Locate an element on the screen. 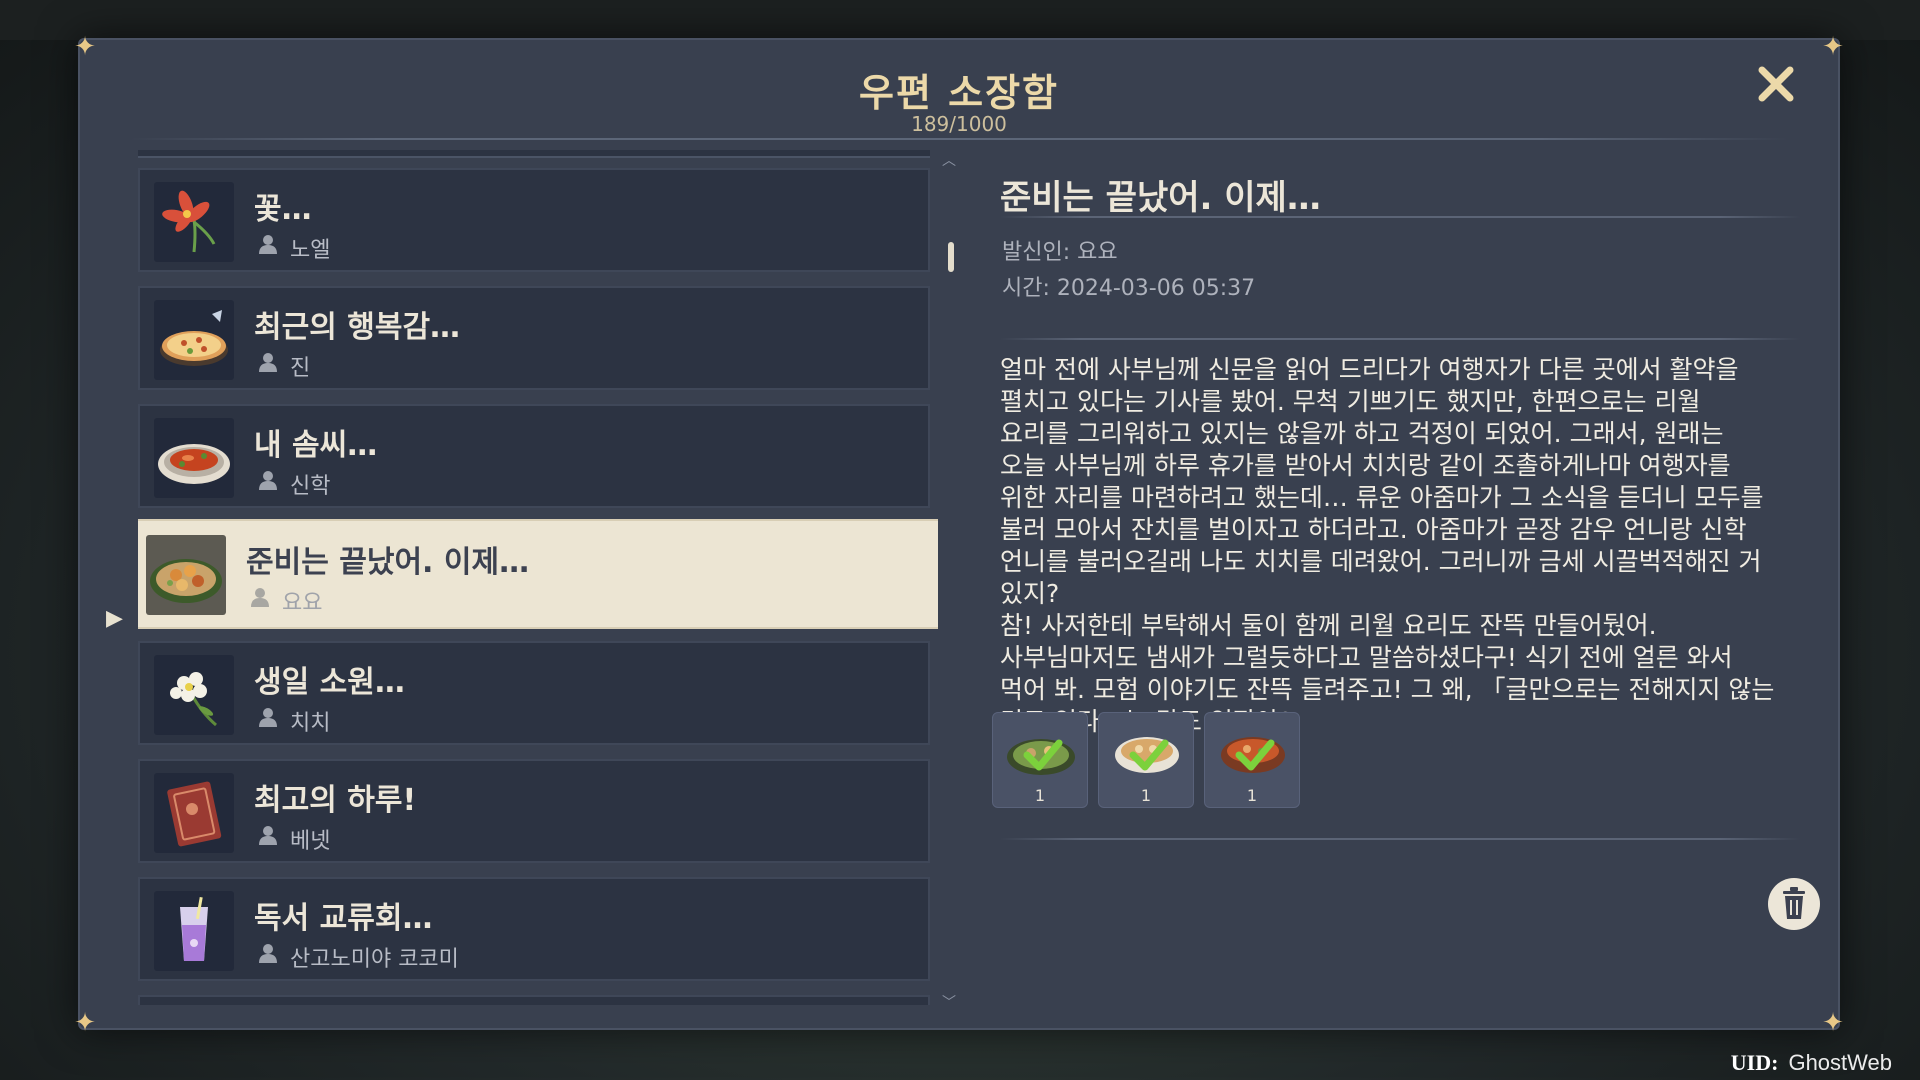  list-scrollbar is located at coordinates (951, 257).